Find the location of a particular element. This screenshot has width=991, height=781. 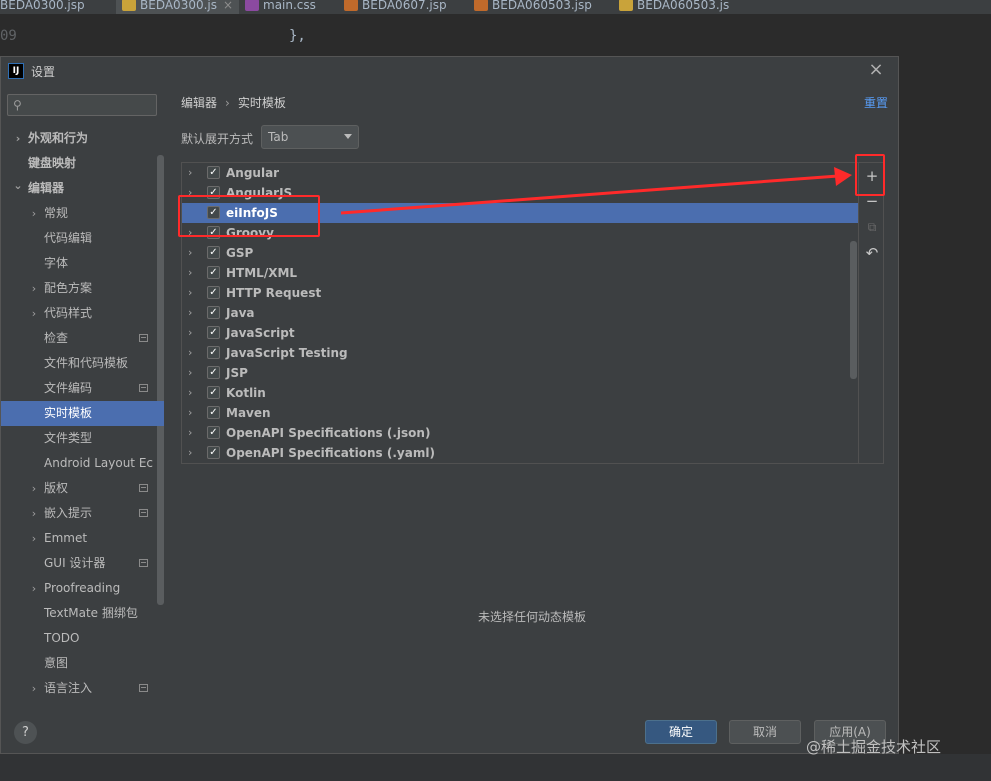

annotation-arrow-icon is located at coordinates (596, 191).